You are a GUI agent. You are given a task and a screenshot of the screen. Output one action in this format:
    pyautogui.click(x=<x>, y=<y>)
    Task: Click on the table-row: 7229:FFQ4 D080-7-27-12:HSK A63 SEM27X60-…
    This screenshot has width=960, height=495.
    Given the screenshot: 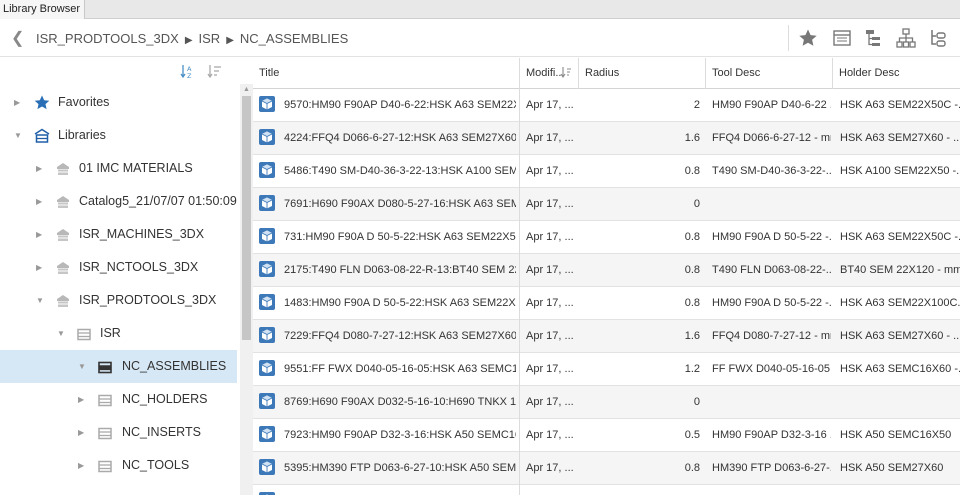 What is the action you would take?
    pyautogui.click(x=606, y=336)
    